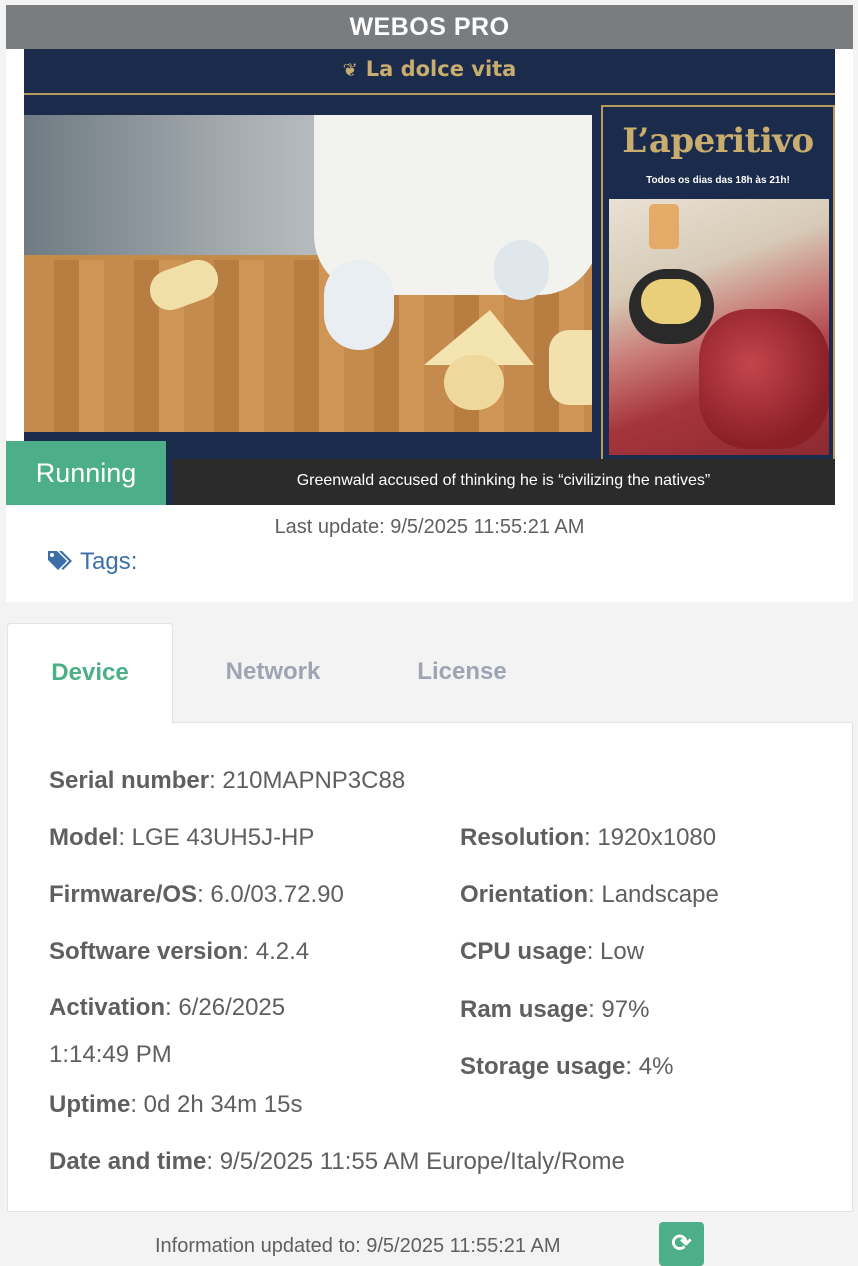 This screenshot has height=1266, width=858. Describe the element at coordinates (60, 563) in the screenshot. I see `tag-icon` at that location.